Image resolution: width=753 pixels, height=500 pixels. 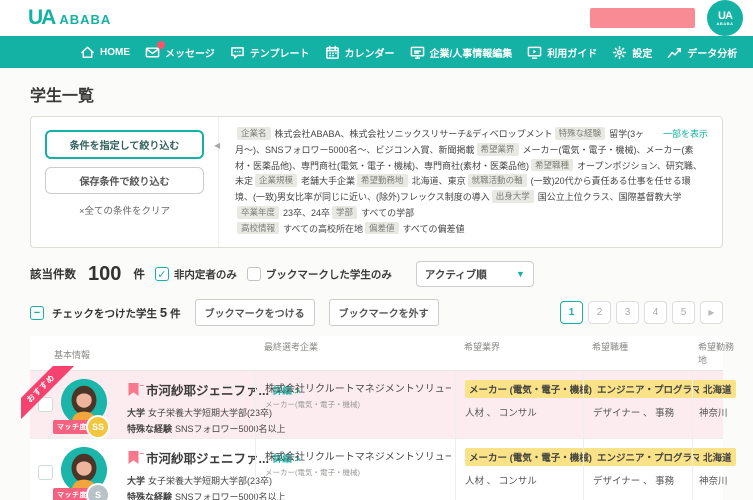 I want to click on filter-value-text: 老舗大手企業, so click(x=328, y=181).